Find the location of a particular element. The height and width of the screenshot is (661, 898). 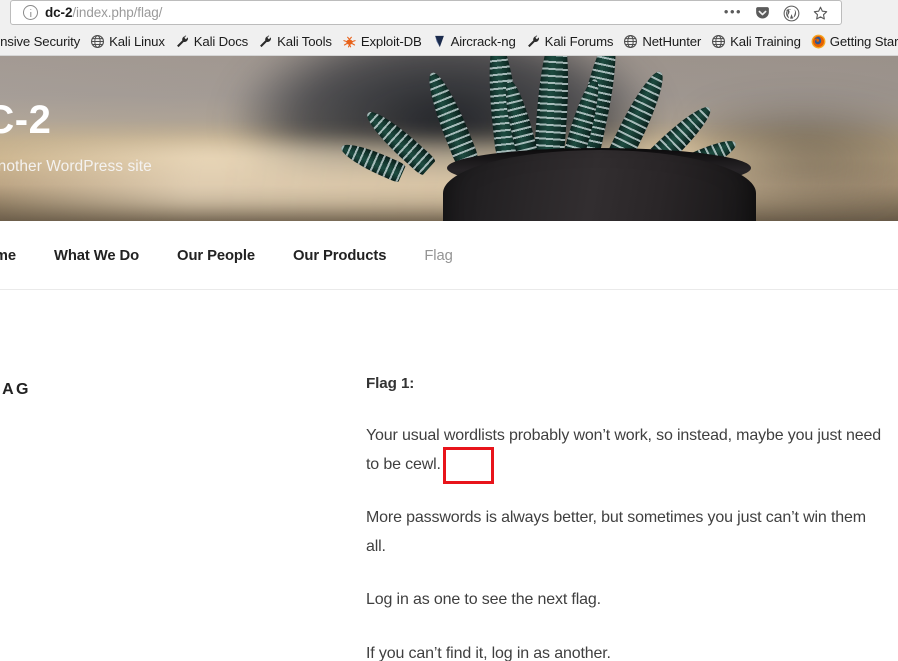

nav-item-our-products: Our Products is located at coordinates (339, 256).